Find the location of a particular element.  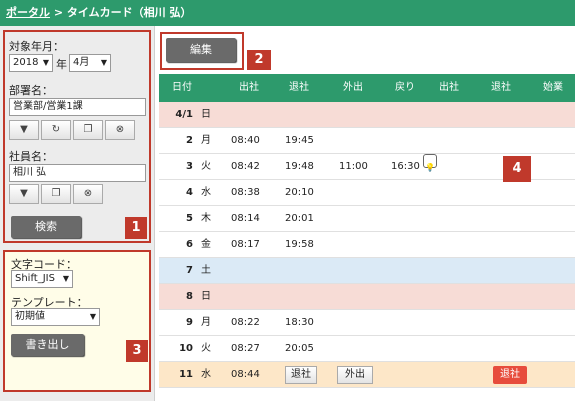

table-row: 11 水 08:44 退社 外出 退社 is located at coordinates (367, 375).